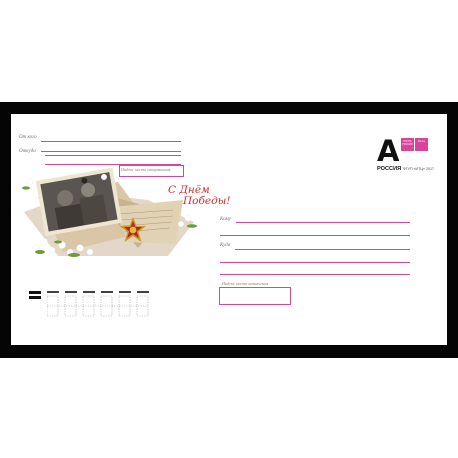 This screenshot has width=458, height=458. What do you see at coordinates (255, 296) in the screenshot?
I see `recipient-index-box` at bounding box center [255, 296].